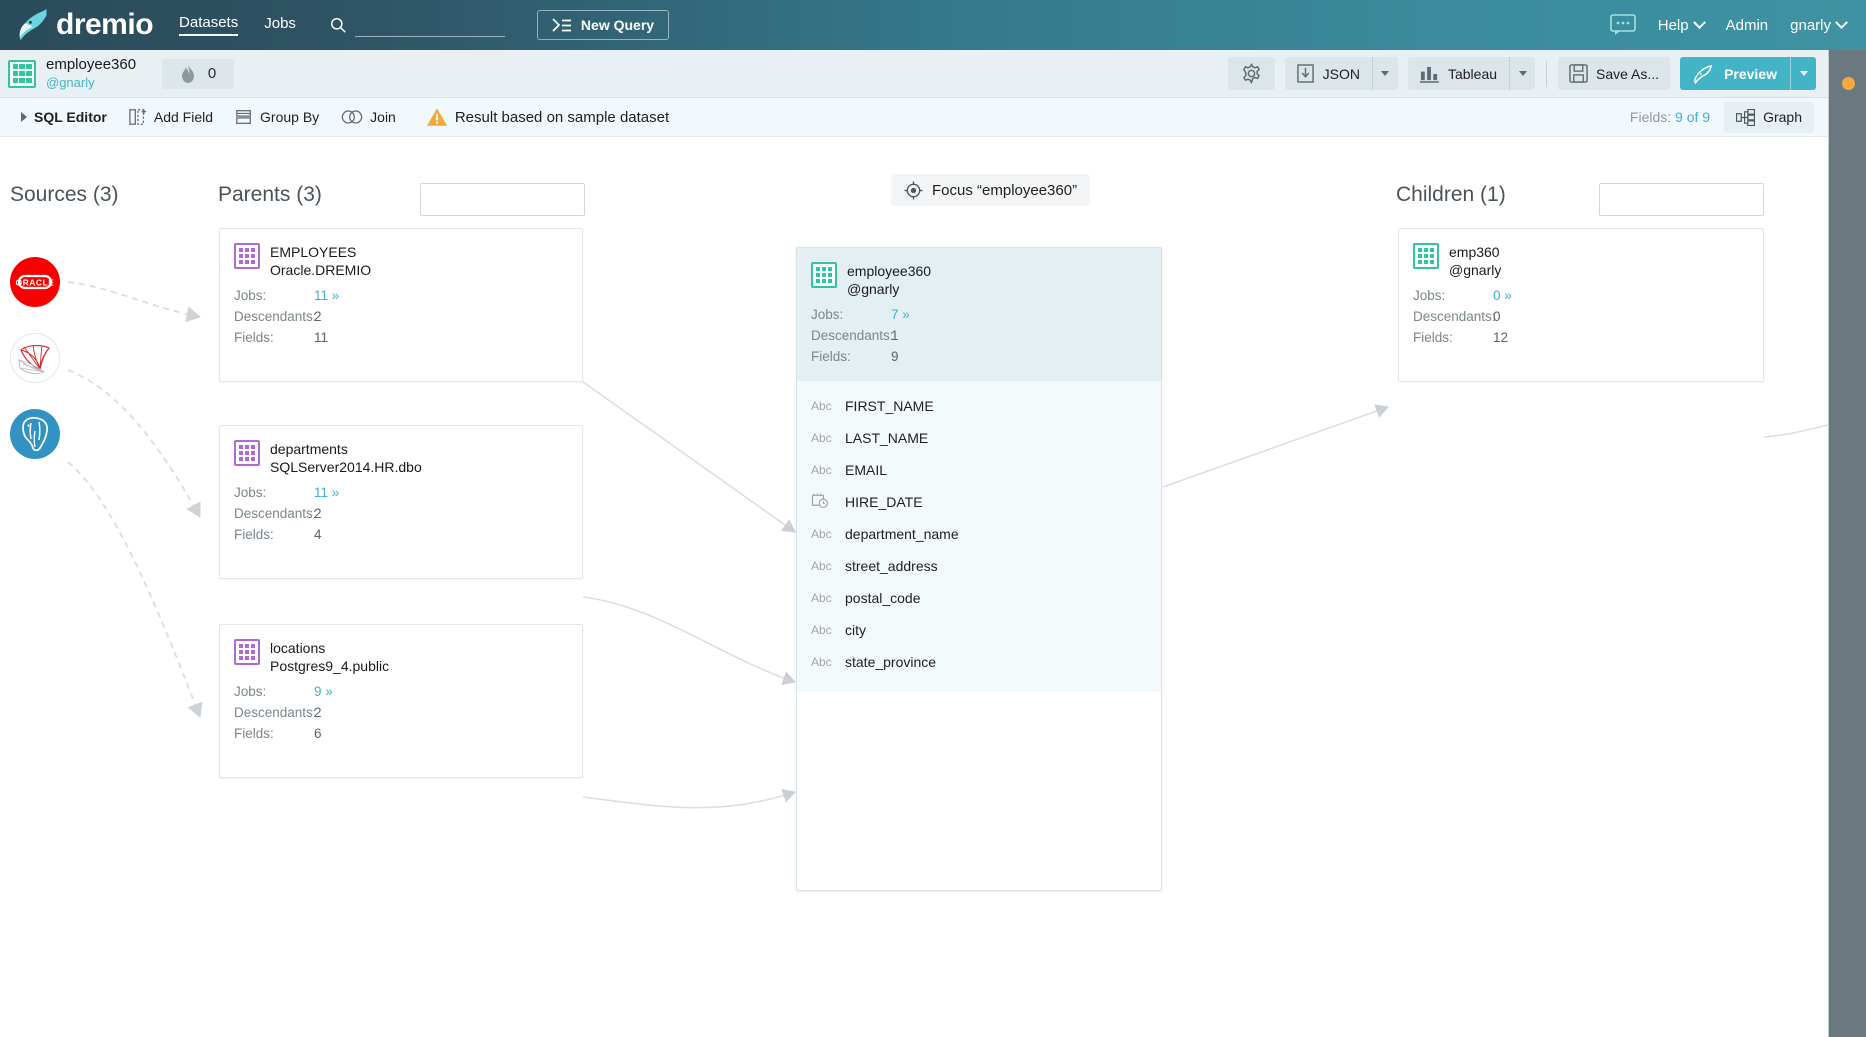  What do you see at coordinates (1581, 257) in the screenshot?
I see `node-header: emp360 @gnarly` at bounding box center [1581, 257].